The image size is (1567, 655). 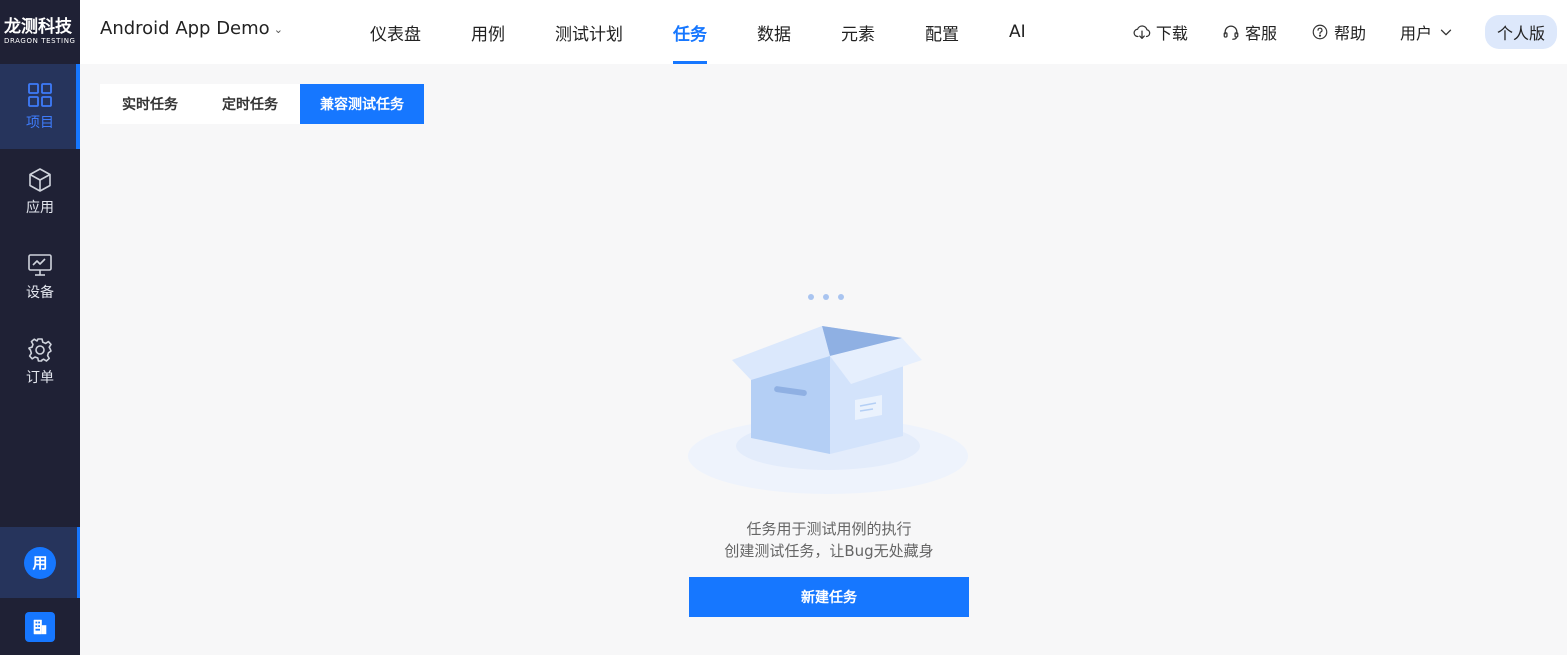 What do you see at coordinates (40, 207) in the screenshot?
I see `sidebar-item-label: 应用` at bounding box center [40, 207].